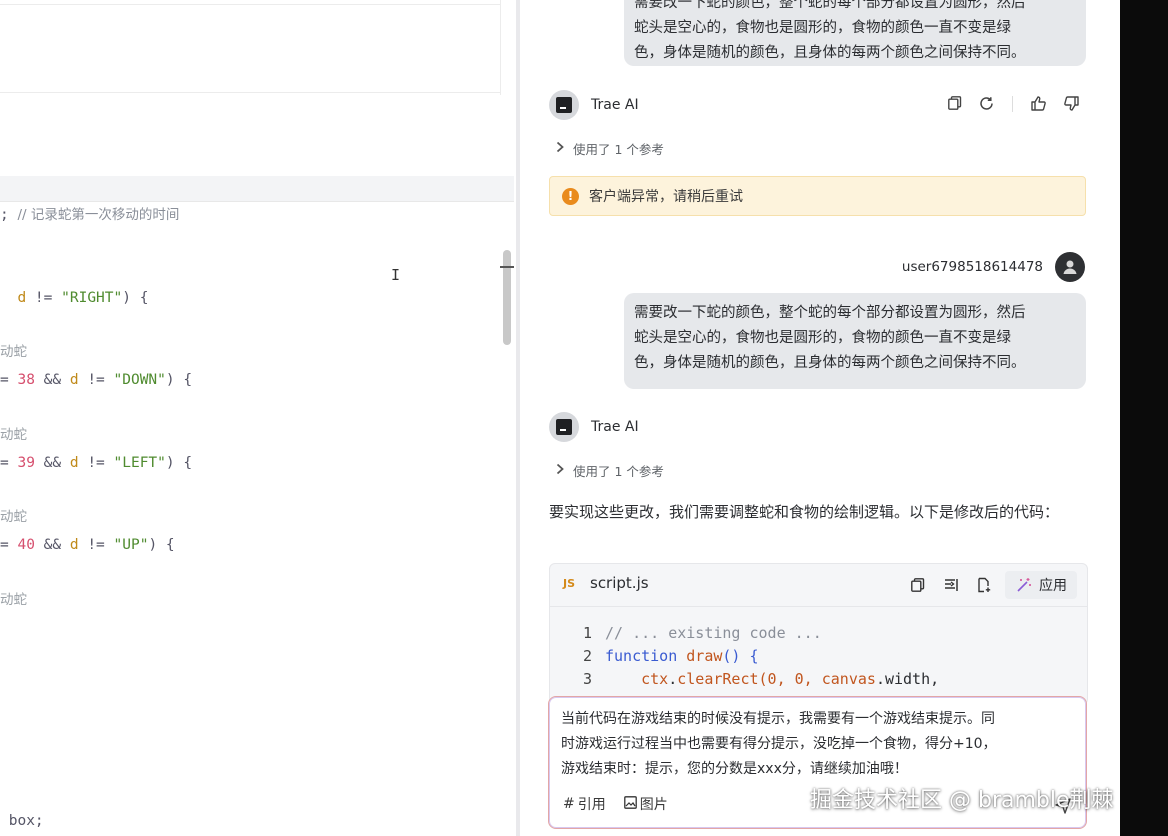 The image size is (1168, 836). What do you see at coordinates (1041, 585) in the screenshot?
I see `apply-button: 应用` at bounding box center [1041, 585].